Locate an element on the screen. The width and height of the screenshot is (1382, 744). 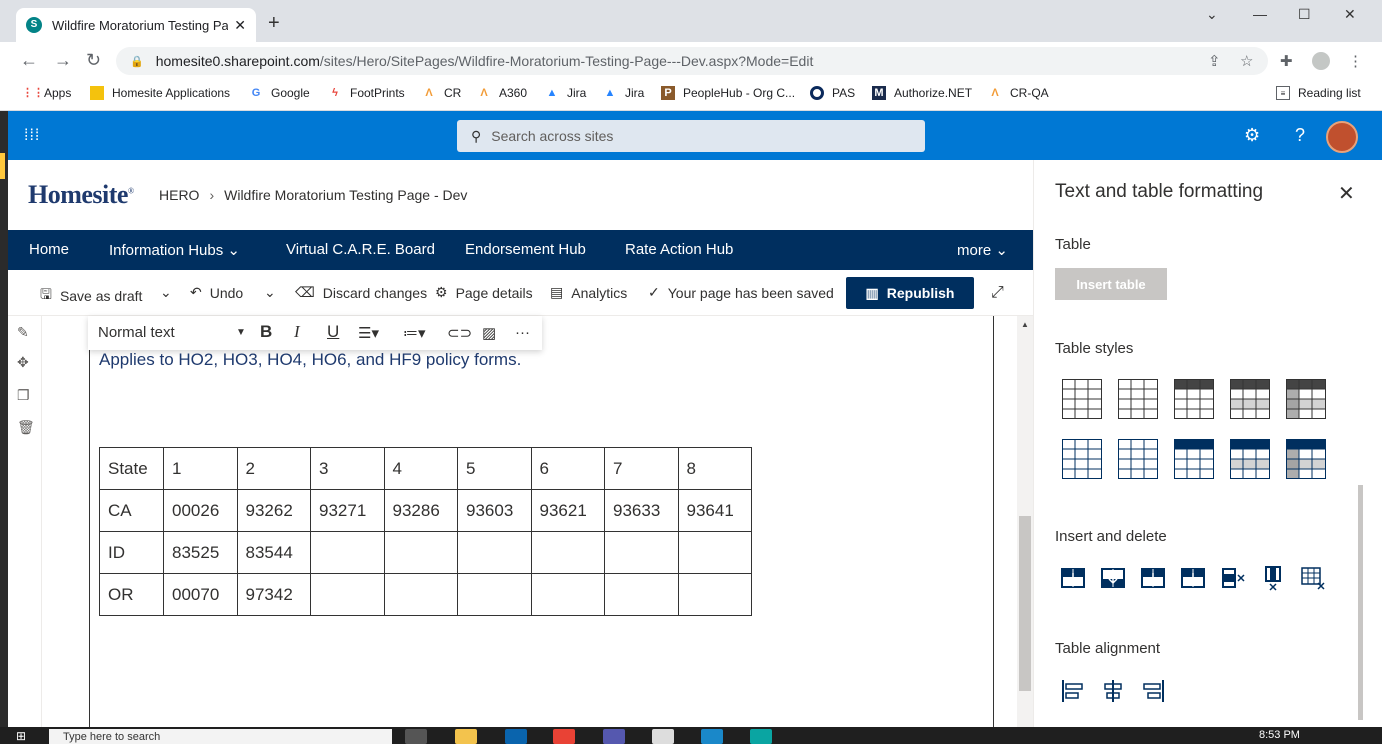
underline-button: U is located at coordinates (333, 332).